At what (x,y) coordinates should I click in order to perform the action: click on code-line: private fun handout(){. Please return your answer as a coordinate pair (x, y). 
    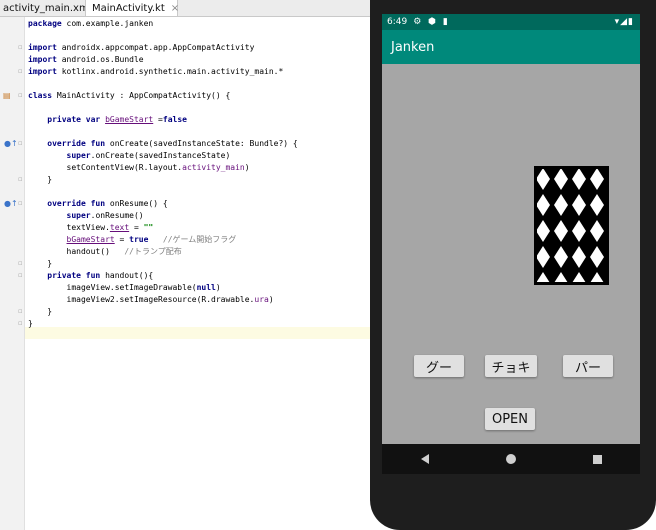
    Looking at the image, I should click on (91, 275).